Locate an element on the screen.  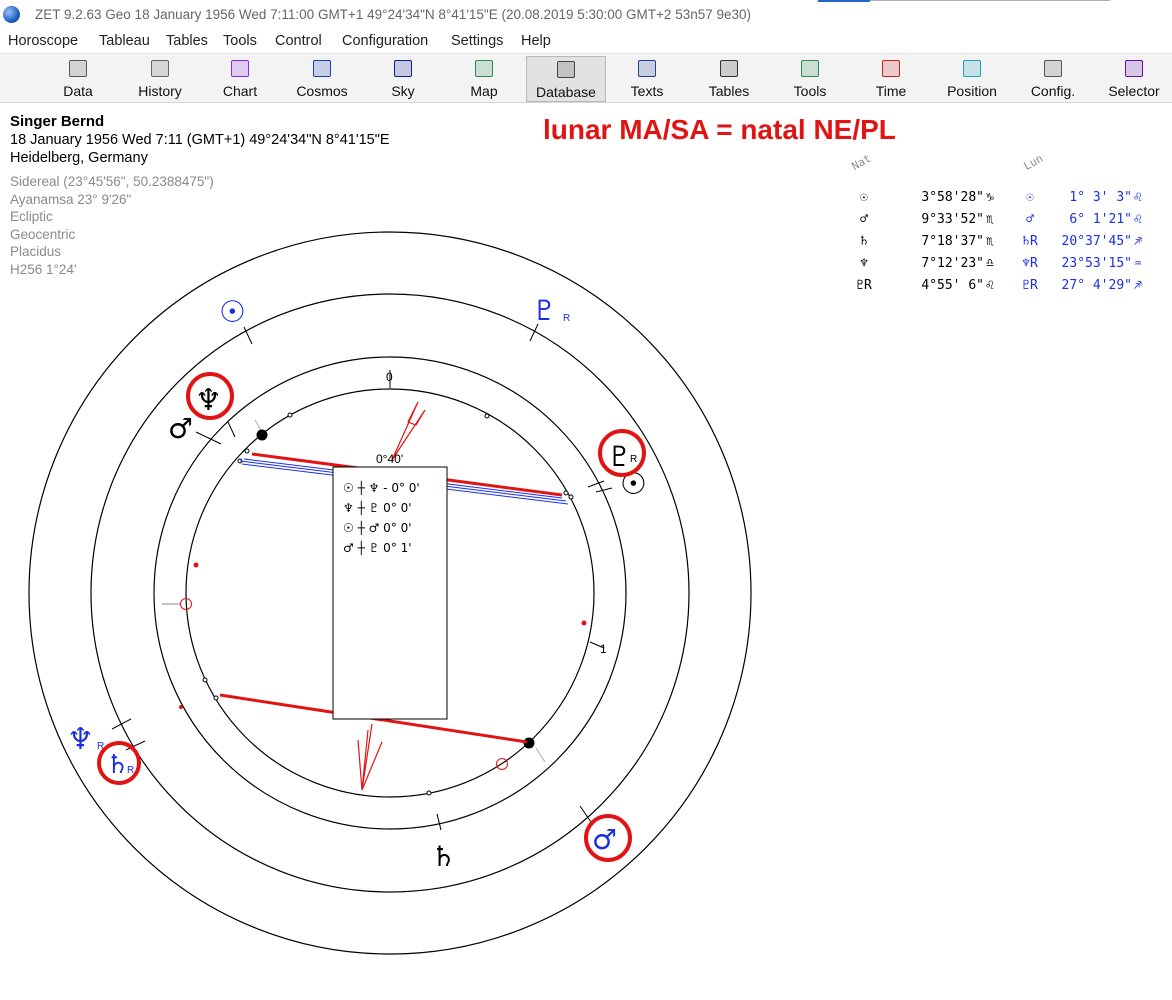
lunar-position: 23°53'15" is located at coordinates (1096, 263).